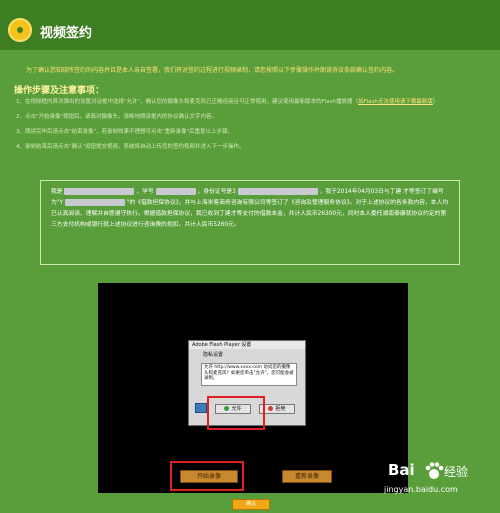 This screenshot has width=500, height=513. What do you see at coordinates (117, 117) in the screenshot?
I see `step-item: 2、点击"开始录像"按钮后，请面对摄像头，清晰地朗读框内的协议确认文字内容。` at bounding box center [117, 117].